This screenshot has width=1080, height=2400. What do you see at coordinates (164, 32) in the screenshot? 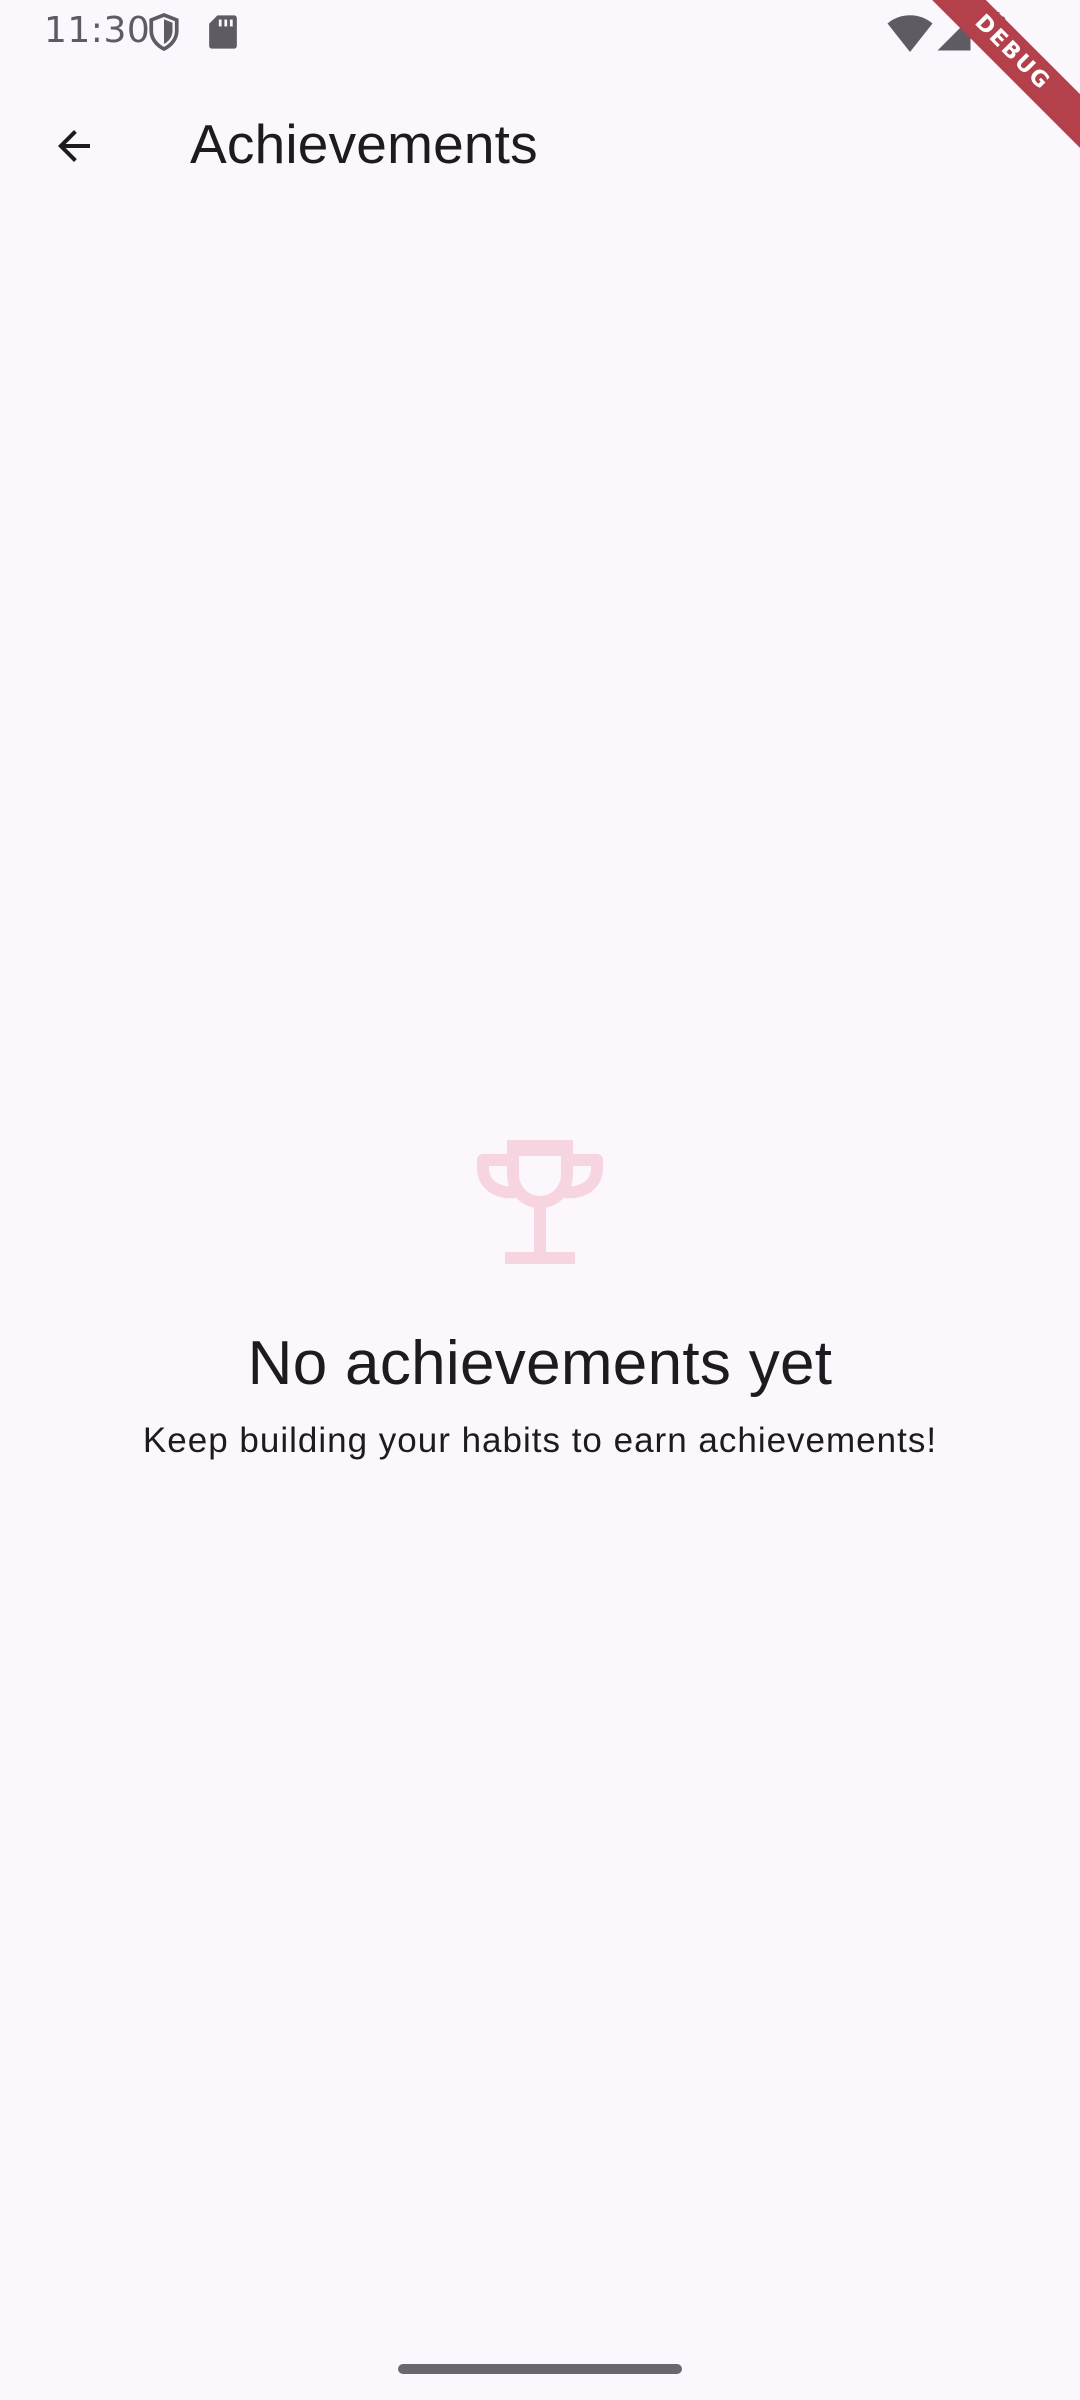
I see `shield-icon` at bounding box center [164, 32].